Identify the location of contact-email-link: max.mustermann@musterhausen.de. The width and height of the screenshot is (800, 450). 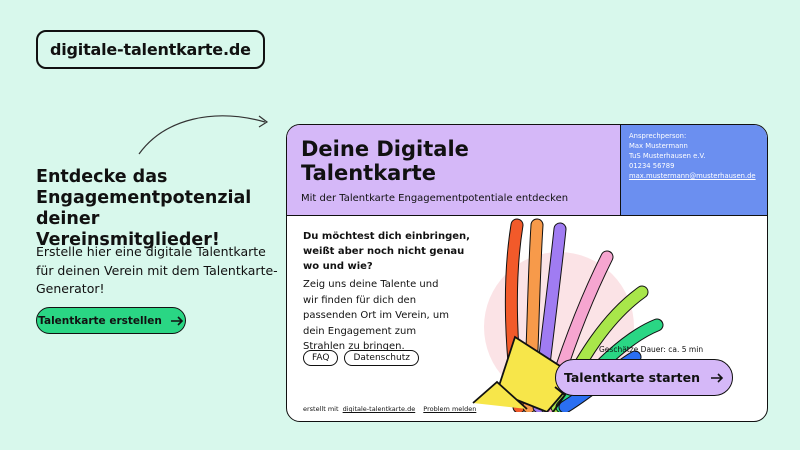
(695, 176).